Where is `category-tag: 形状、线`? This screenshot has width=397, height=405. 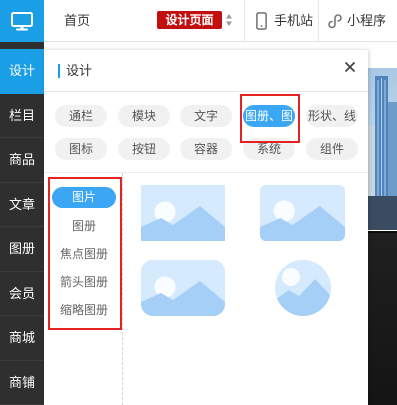 category-tag: 形状、线 is located at coordinates (332, 116).